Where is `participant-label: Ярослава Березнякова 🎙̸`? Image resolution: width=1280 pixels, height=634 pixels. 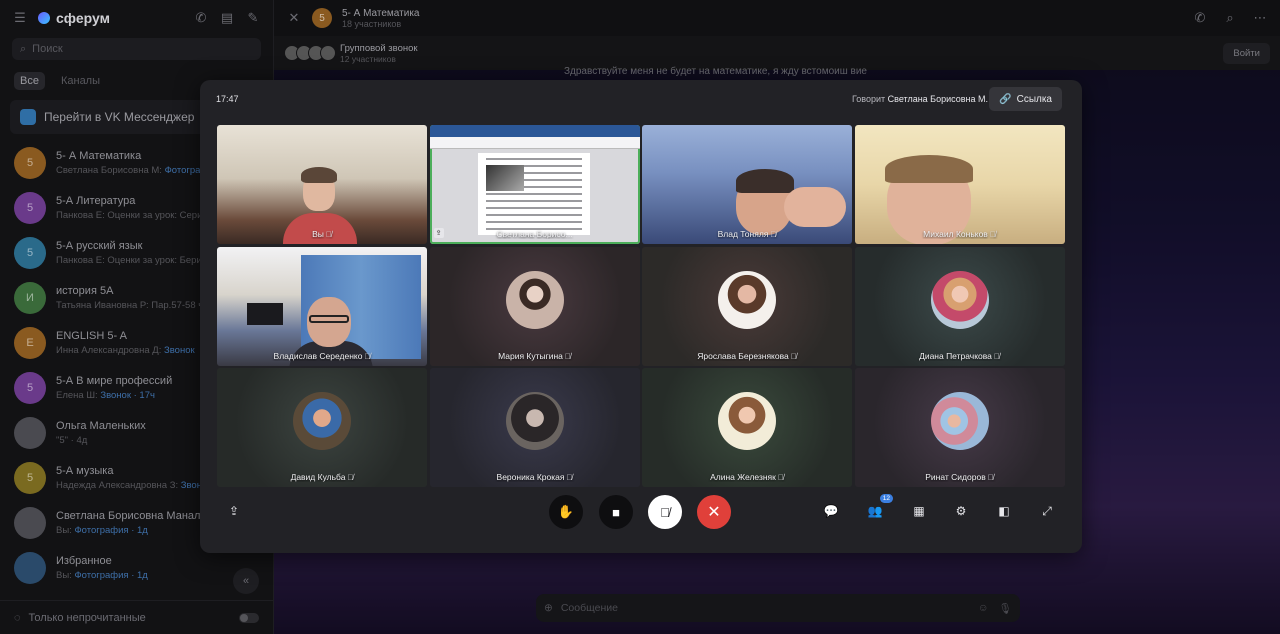
participant-label: Ярослава Березнякова 🎙̸ is located at coordinates (747, 356).